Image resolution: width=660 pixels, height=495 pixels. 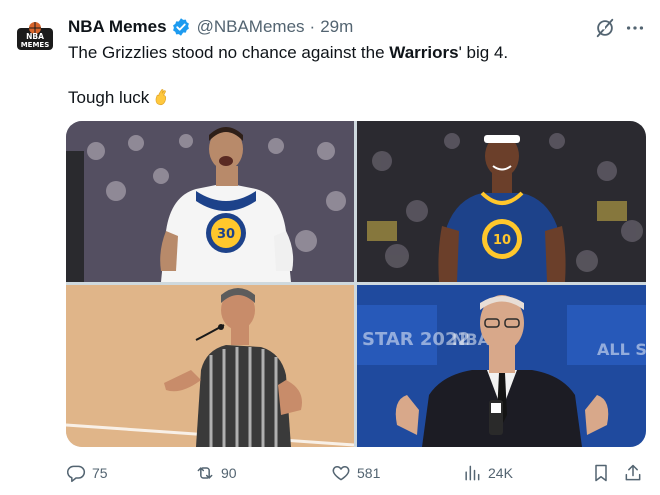 What do you see at coordinates (502, 240) in the screenshot?
I see `jersey-number: 10` at bounding box center [502, 240].